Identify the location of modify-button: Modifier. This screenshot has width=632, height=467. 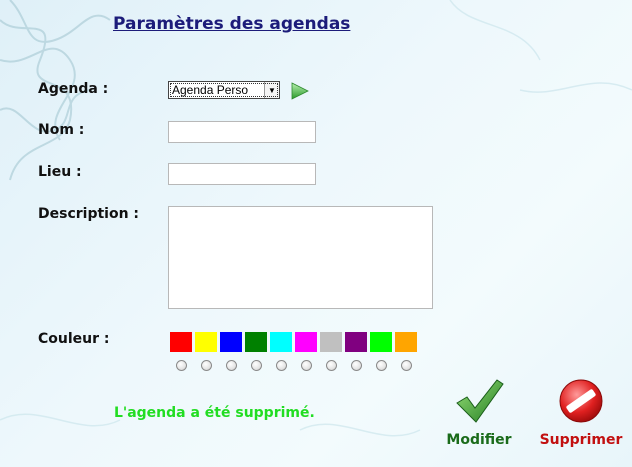
(479, 412).